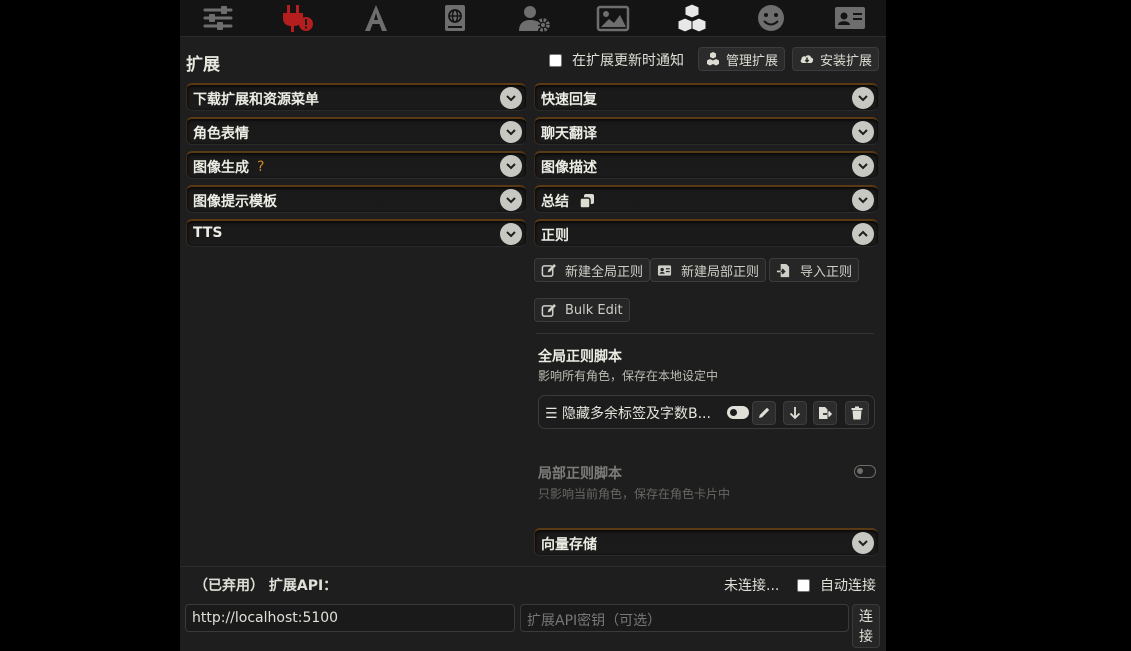 The image size is (1131, 651). What do you see at coordinates (580, 357) in the screenshot?
I see `global-regex-title: 全局正则脚本` at bounding box center [580, 357].